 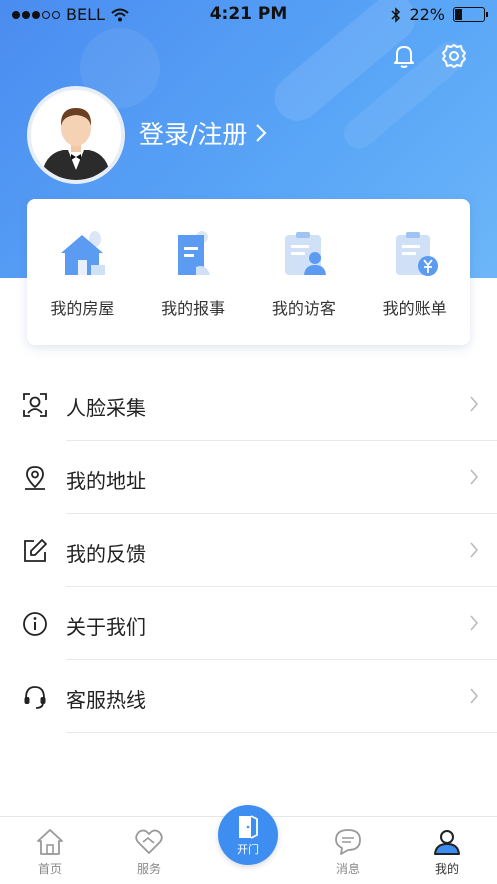 I want to click on open-door-button: 开门, so click(x=248, y=835).